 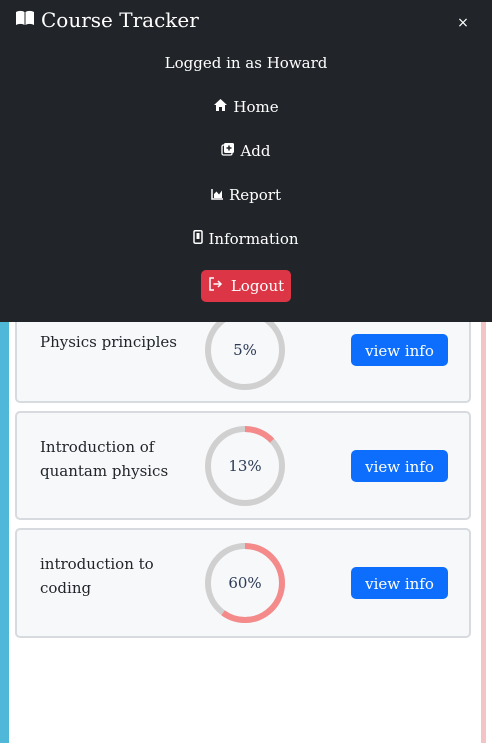 I want to click on phone-icon, so click(x=198, y=239).